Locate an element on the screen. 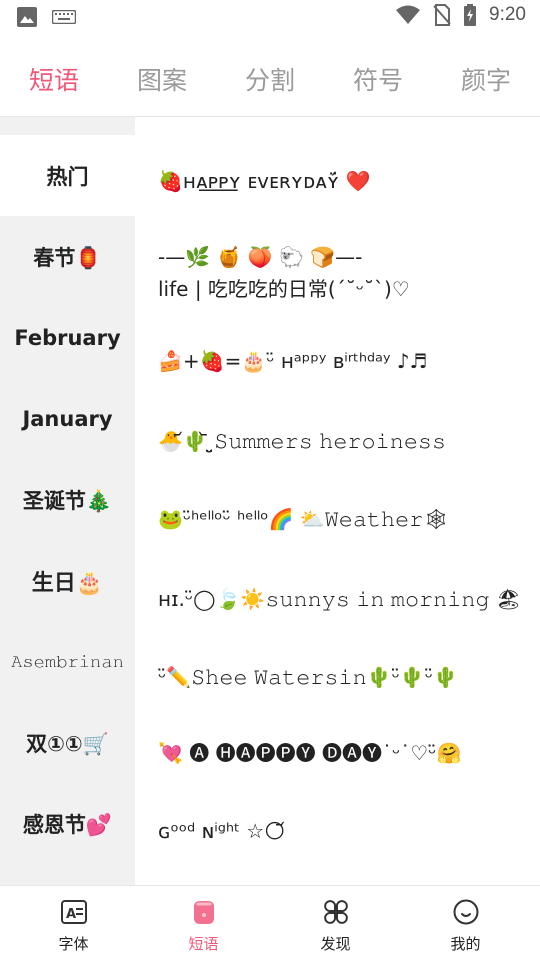  nav-fonts: A 字体 is located at coordinates (73, 923).